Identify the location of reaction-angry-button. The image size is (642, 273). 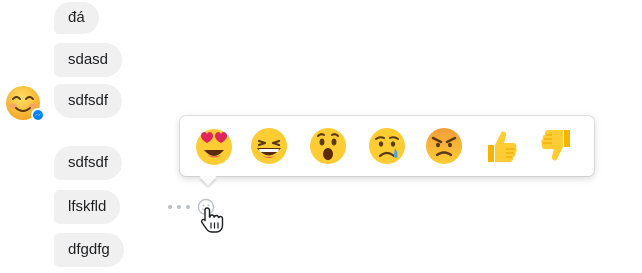
(444, 146).